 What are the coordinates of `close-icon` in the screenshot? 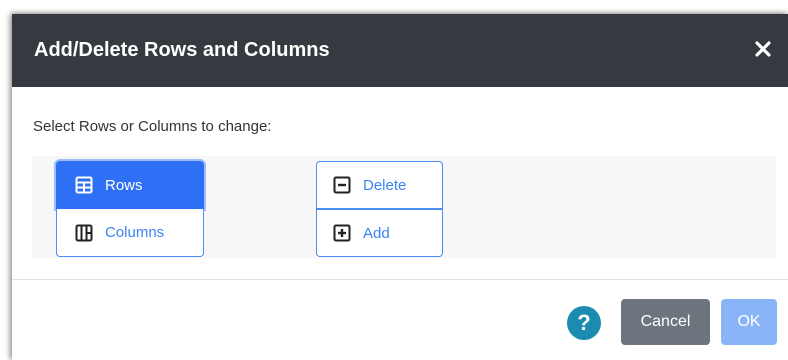 It's located at (763, 49).